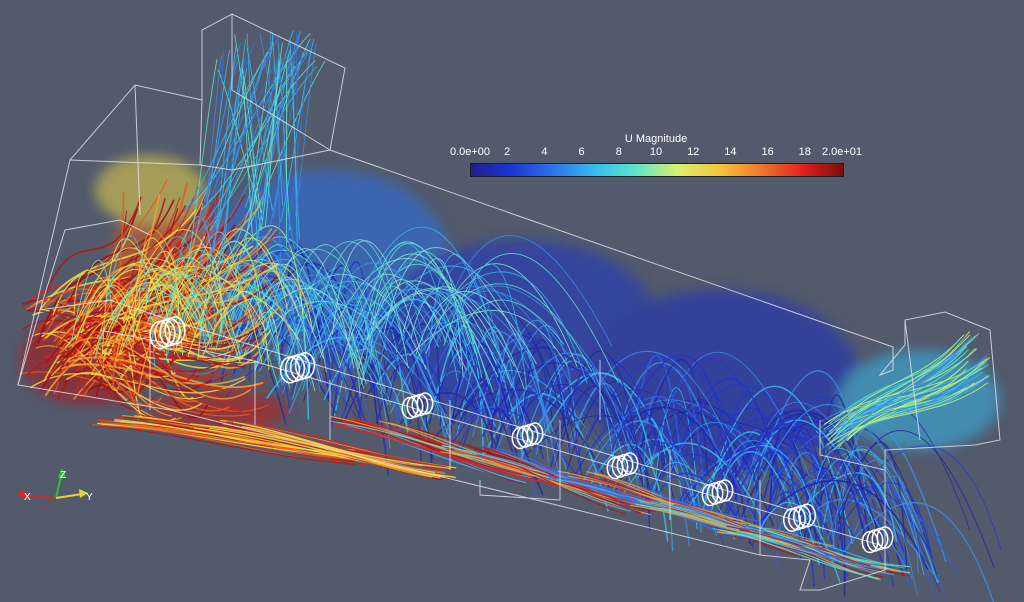  Describe the element at coordinates (507, 152) in the screenshot. I see `colorbar-tick-label: 2` at that location.